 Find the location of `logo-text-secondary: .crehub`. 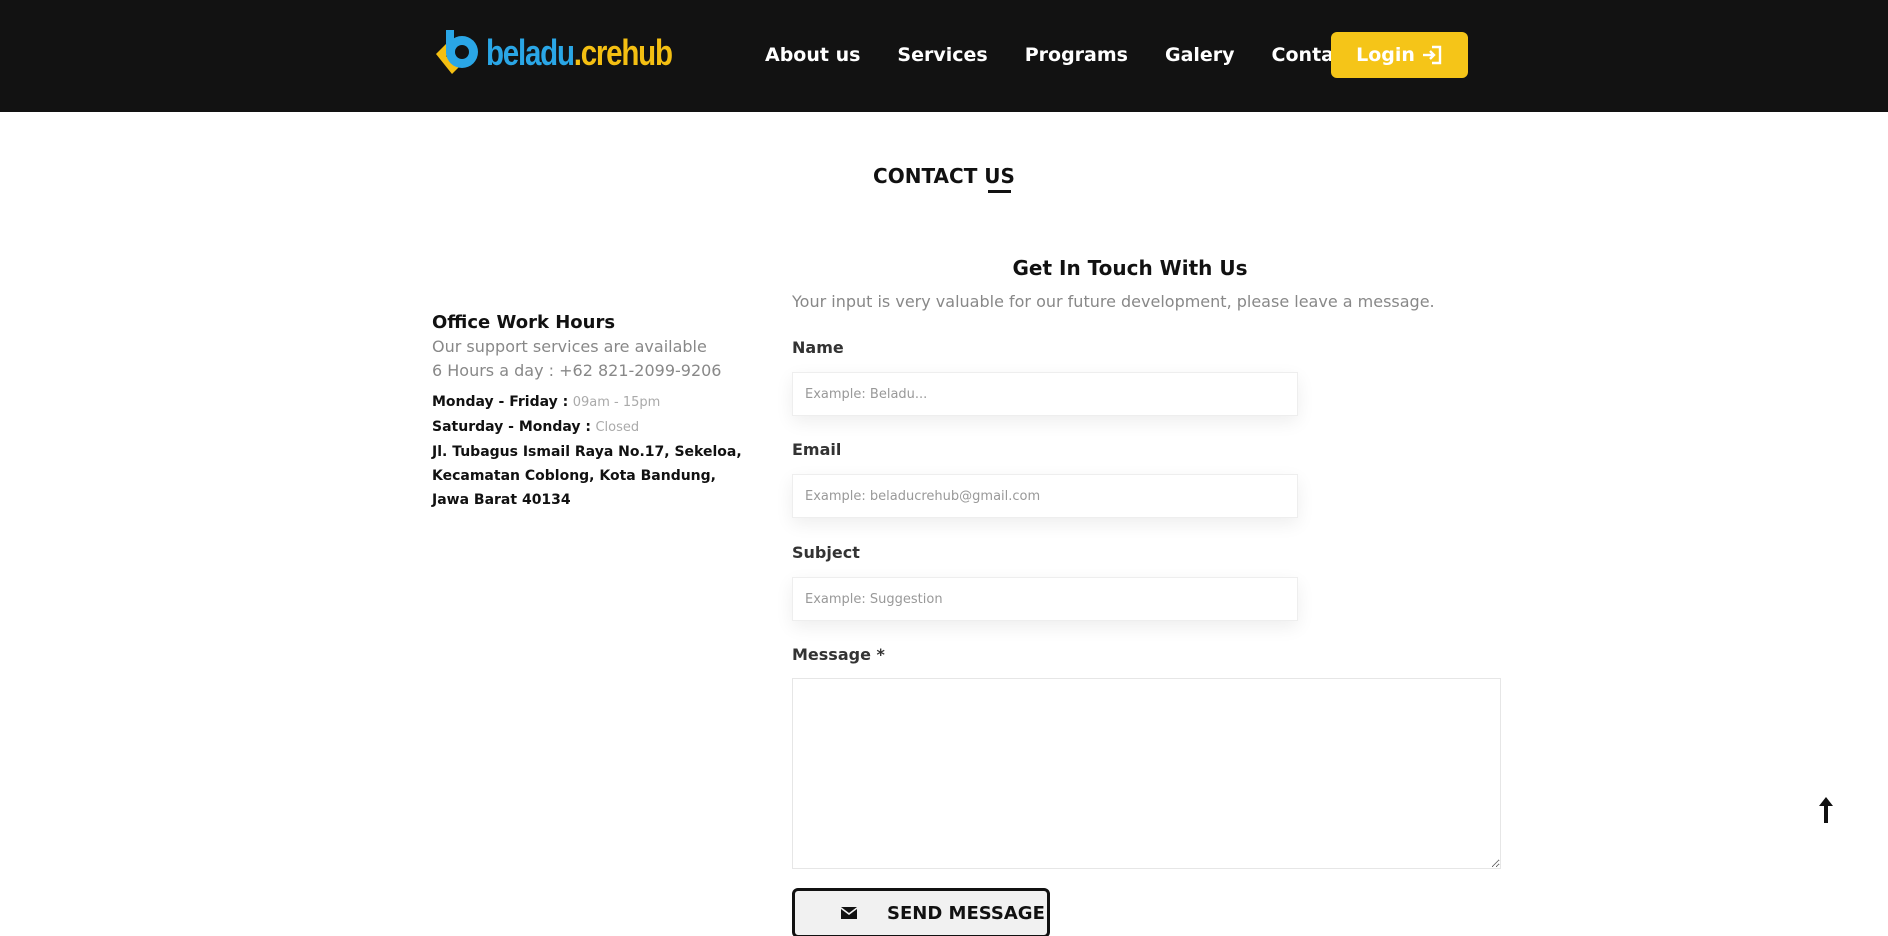

logo-text-secondary: .crehub is located at coordinates (623, 52).